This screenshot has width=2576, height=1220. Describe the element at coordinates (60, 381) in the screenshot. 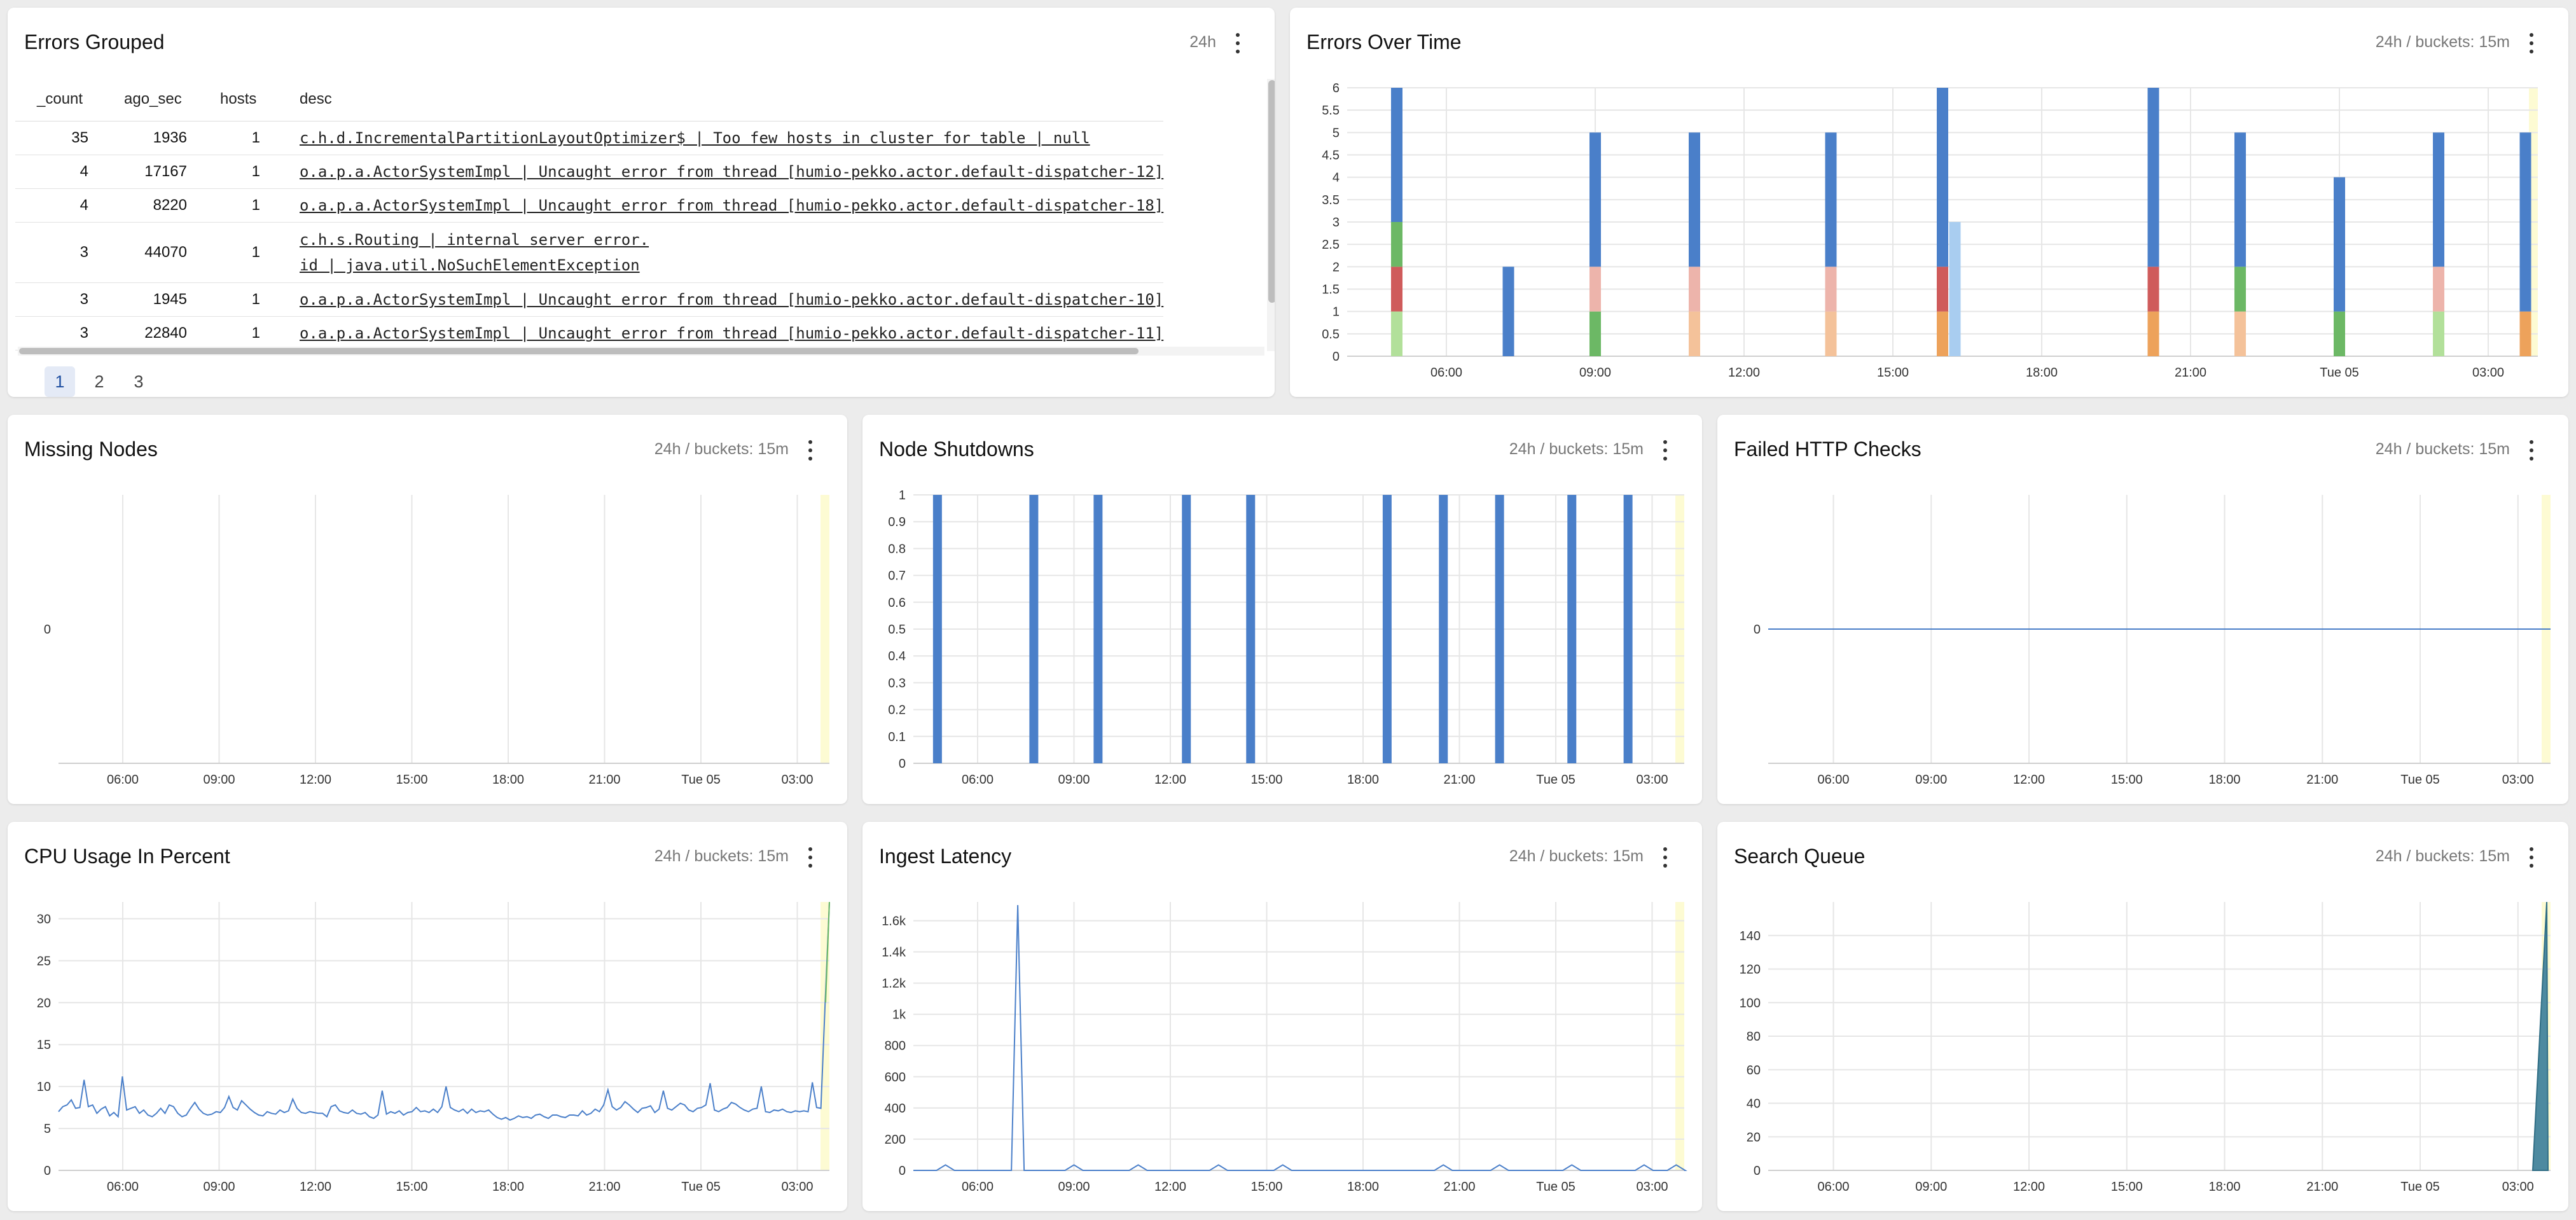

I see `page-button-1: 1` at that location.